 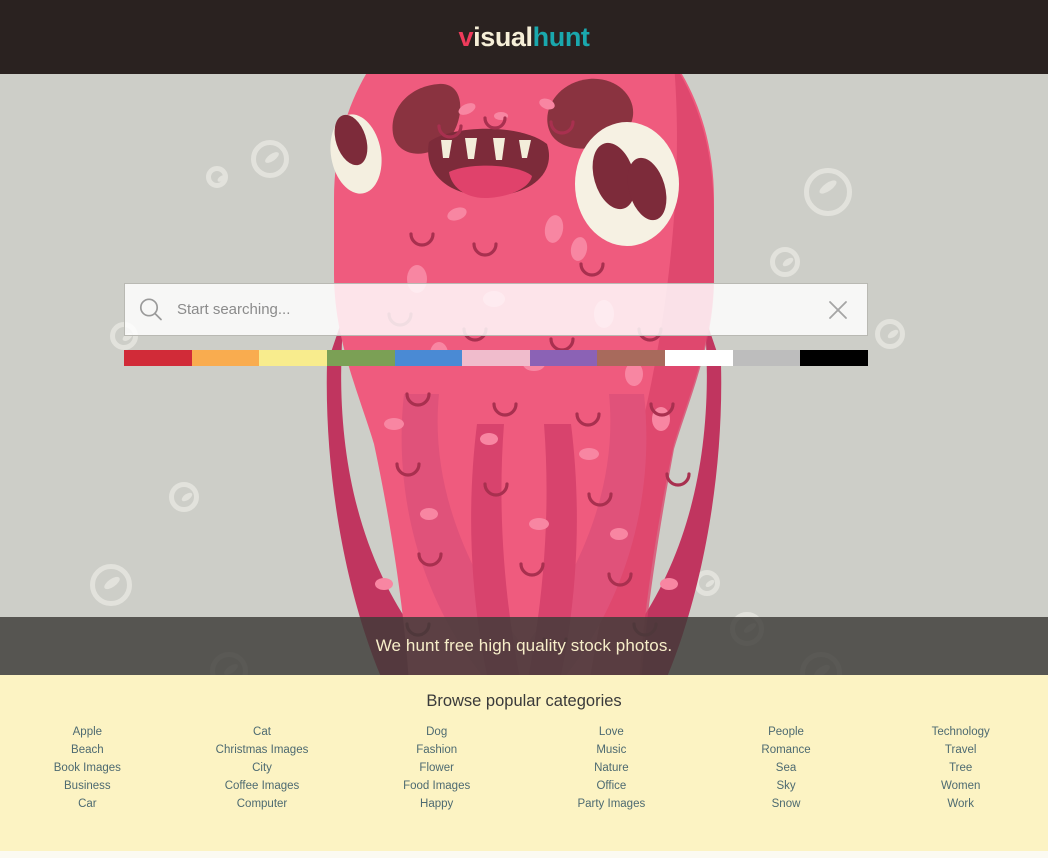 I want to click on category-link: Food Images, so click(x=436, y=786).